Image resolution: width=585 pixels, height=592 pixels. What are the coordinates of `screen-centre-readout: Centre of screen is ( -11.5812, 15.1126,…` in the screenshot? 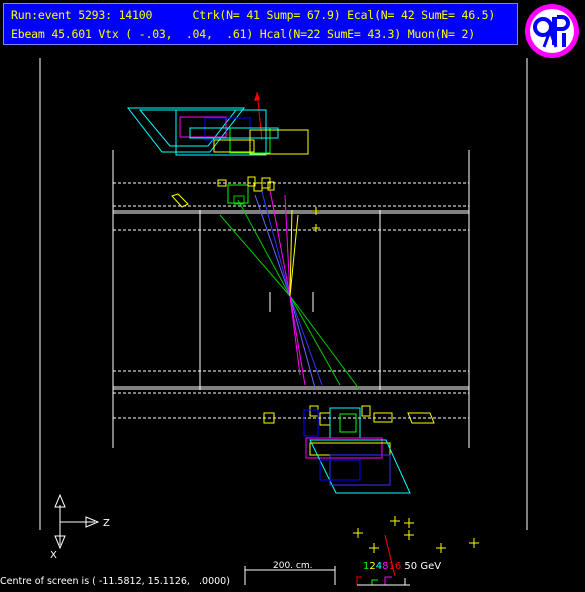 It's located at (115, 581).